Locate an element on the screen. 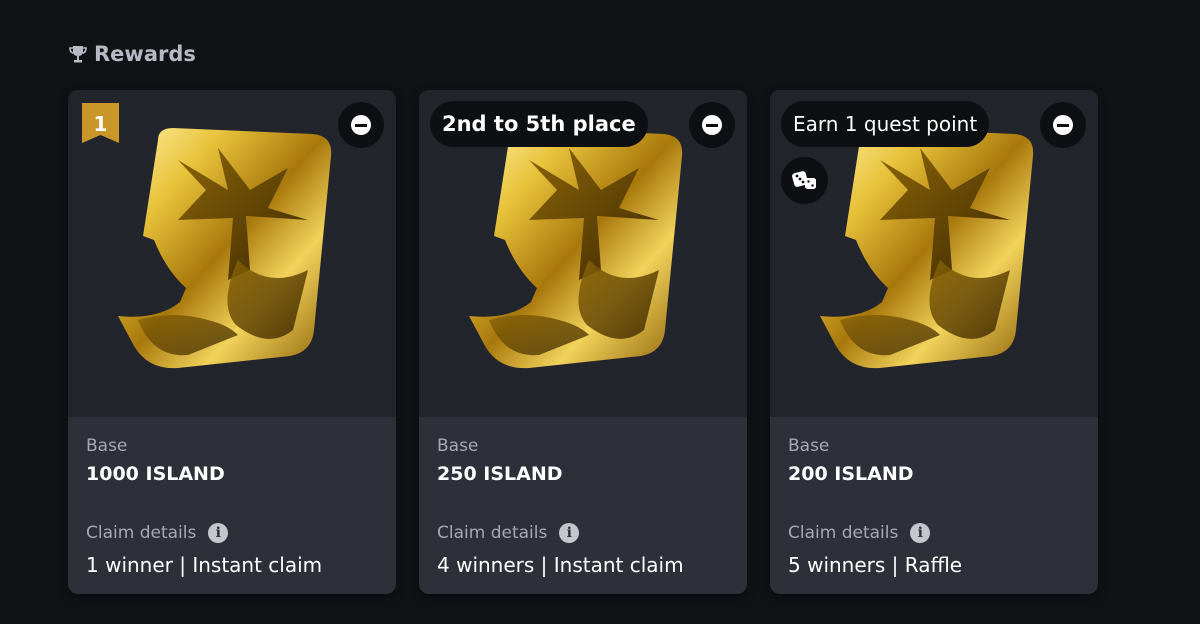  reward-image: 2nd to 5th place is located at coordinates (583, 253).